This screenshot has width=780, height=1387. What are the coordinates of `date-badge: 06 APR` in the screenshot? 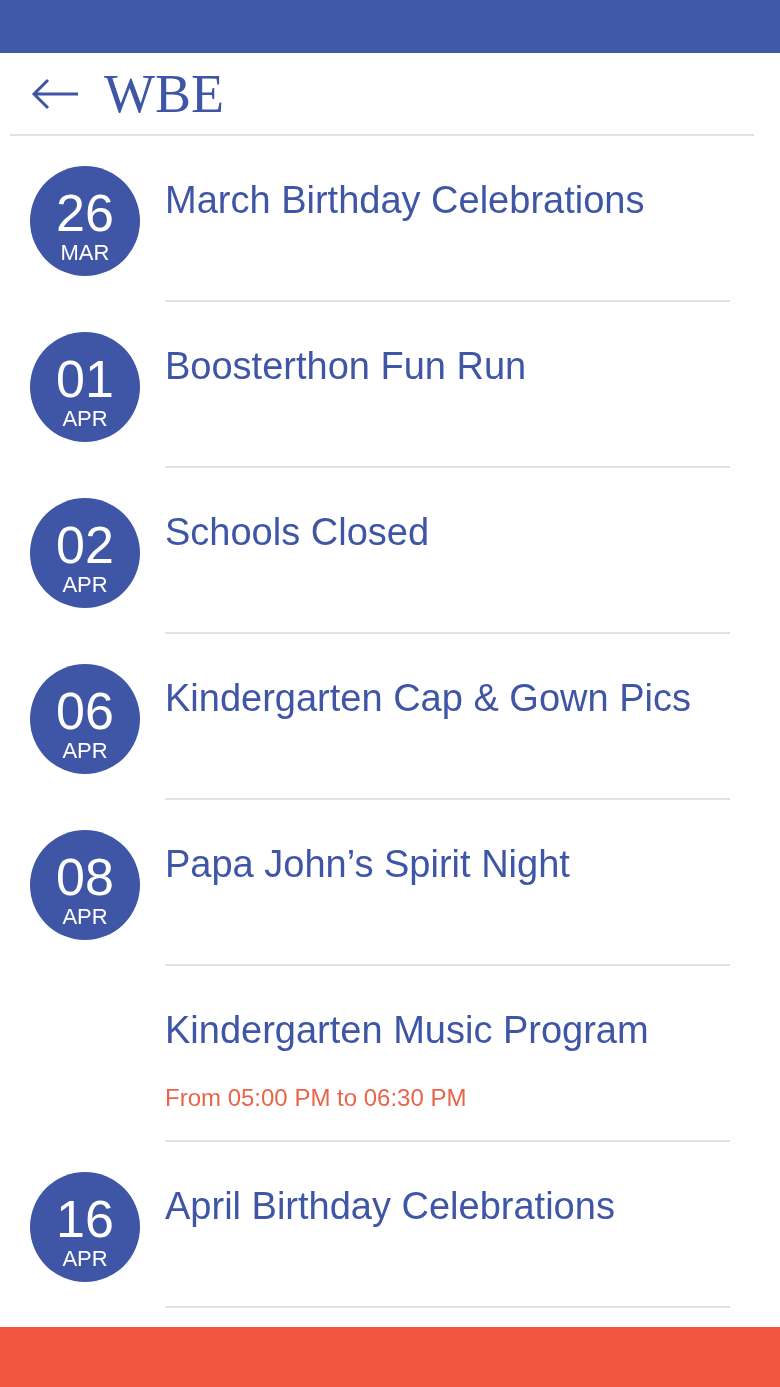 It's located at (85, 719).